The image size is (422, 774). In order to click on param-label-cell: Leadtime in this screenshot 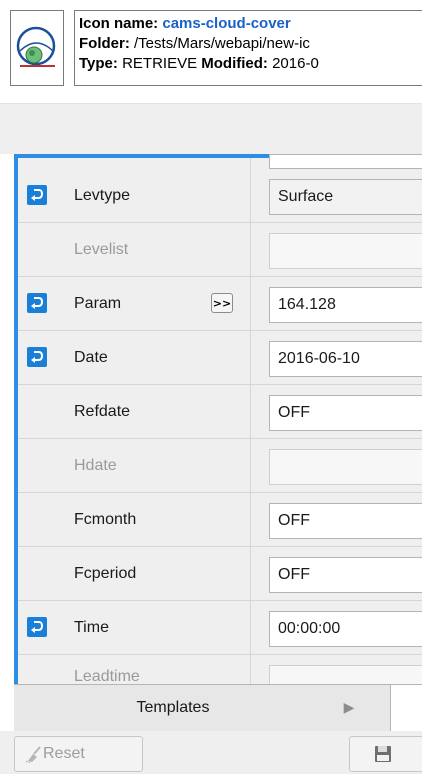, I will do `click(134, 669)`.